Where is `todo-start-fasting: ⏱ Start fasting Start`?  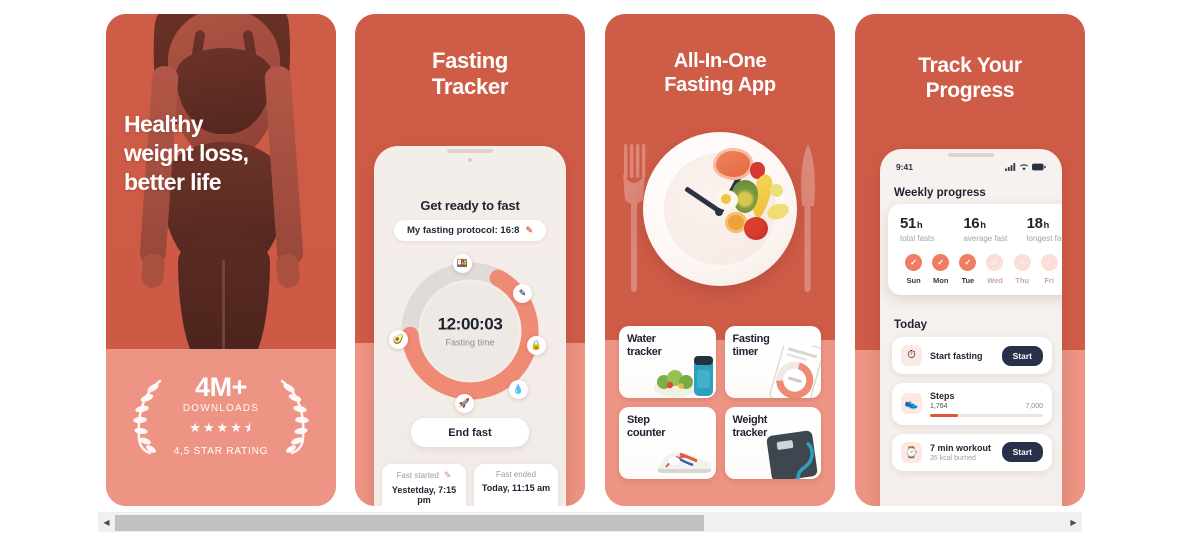
todo-start-fasting: ⏱ Start fasting Start is located at coordinates (972, 355).